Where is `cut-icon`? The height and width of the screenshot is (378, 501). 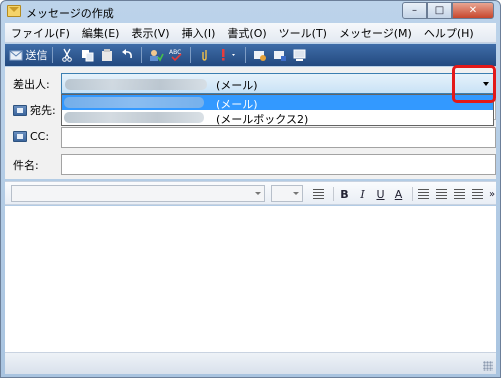
cut-icon is located at coordinates (67, 55).